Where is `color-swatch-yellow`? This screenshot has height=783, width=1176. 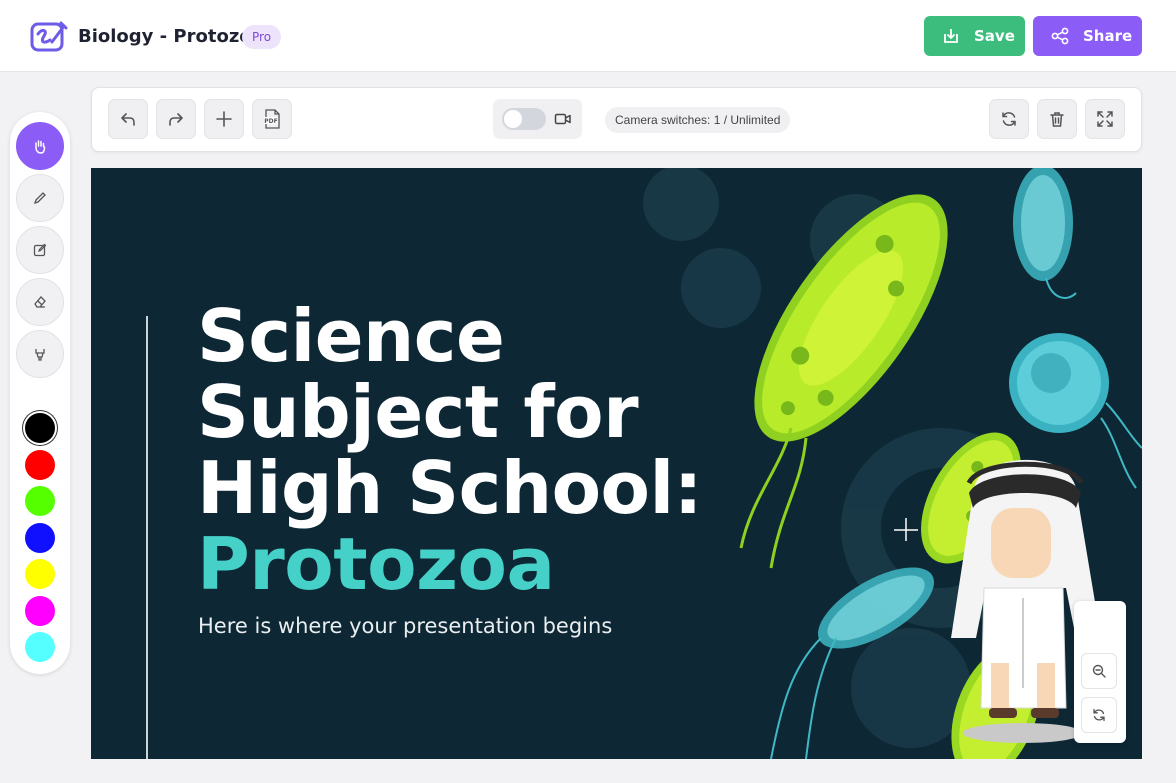
color-swatch-yellow is located at coordinates (40, 574).